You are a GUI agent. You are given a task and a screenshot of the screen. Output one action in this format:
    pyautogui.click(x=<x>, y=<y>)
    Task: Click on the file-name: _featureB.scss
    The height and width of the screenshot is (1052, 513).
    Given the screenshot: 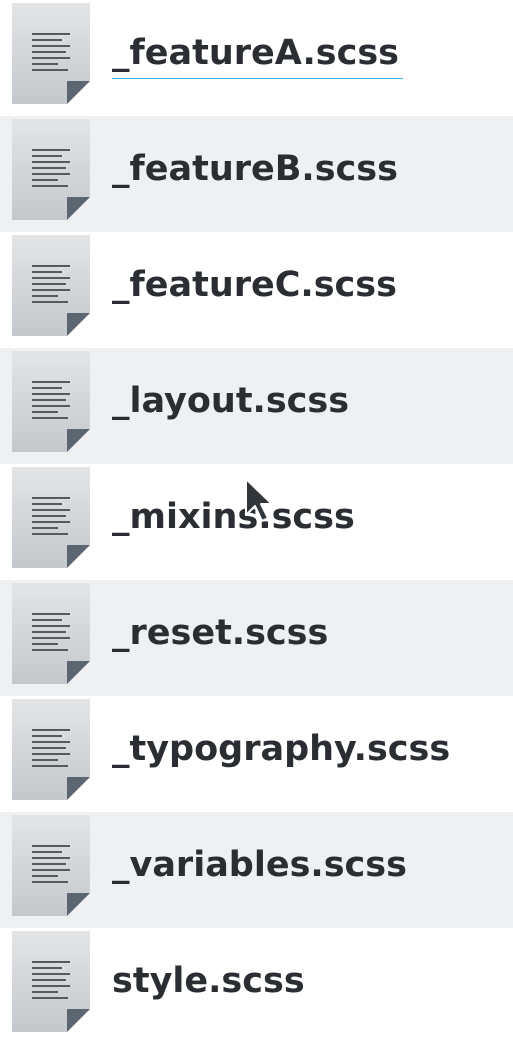 What is the action you would take?
    pyautogui.click(x=255, y=169)
    